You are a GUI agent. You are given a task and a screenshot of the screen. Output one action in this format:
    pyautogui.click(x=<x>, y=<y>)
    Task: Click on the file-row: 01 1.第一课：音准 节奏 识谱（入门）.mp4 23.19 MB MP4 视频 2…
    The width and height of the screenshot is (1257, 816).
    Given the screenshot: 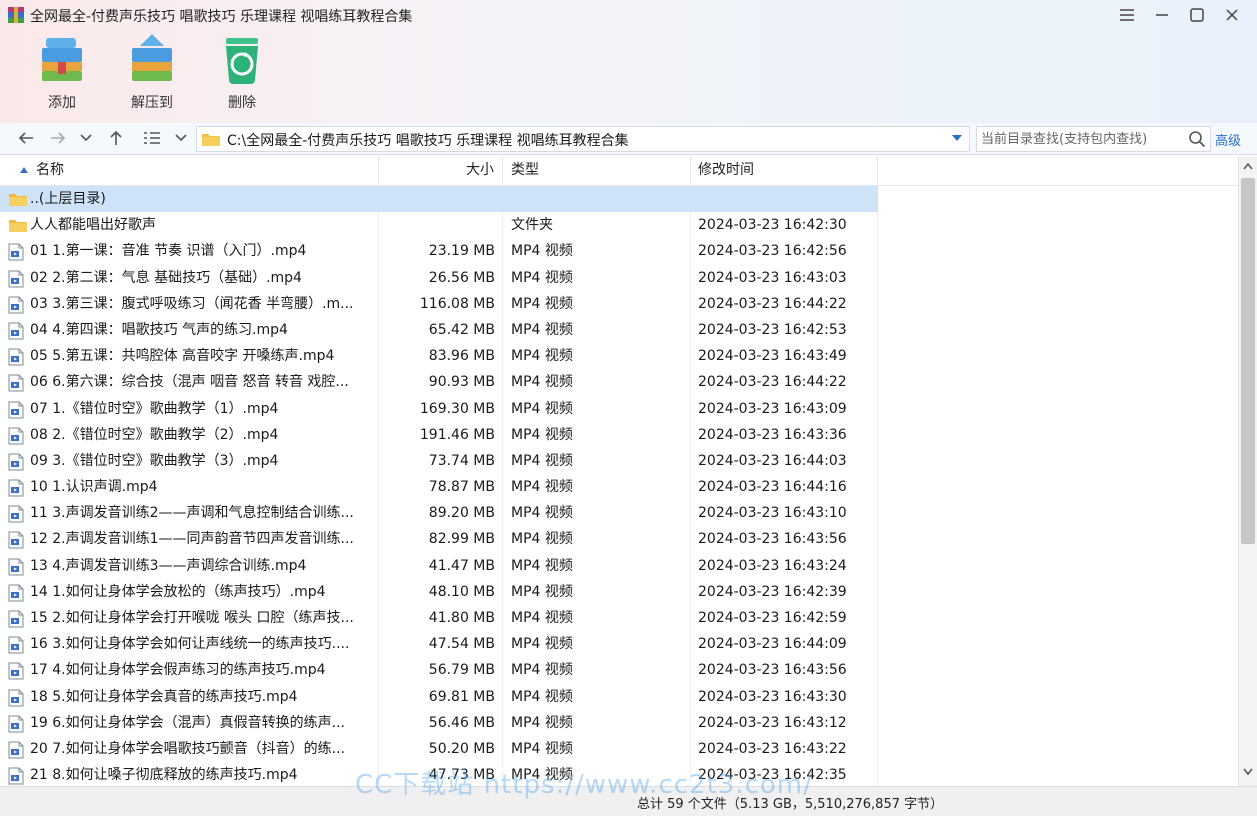 What is the action you would take?
    pyautogui.click(x=619, y=251)
    